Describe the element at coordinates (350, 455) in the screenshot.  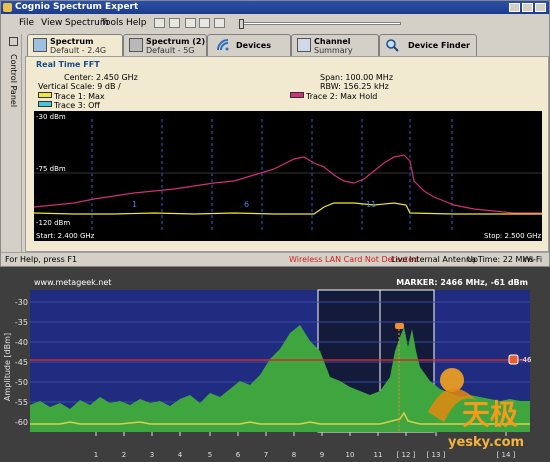
I see `x-tick-label: 10` at that location.